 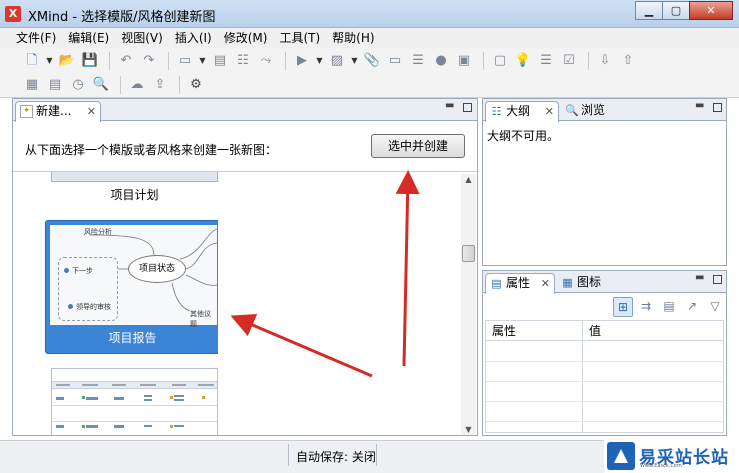 I want to click on outline-panel: ☷ 大纲 ✕ 🔍 浏览 ▬ 大纲不可用。, so click(x=604, y=182).